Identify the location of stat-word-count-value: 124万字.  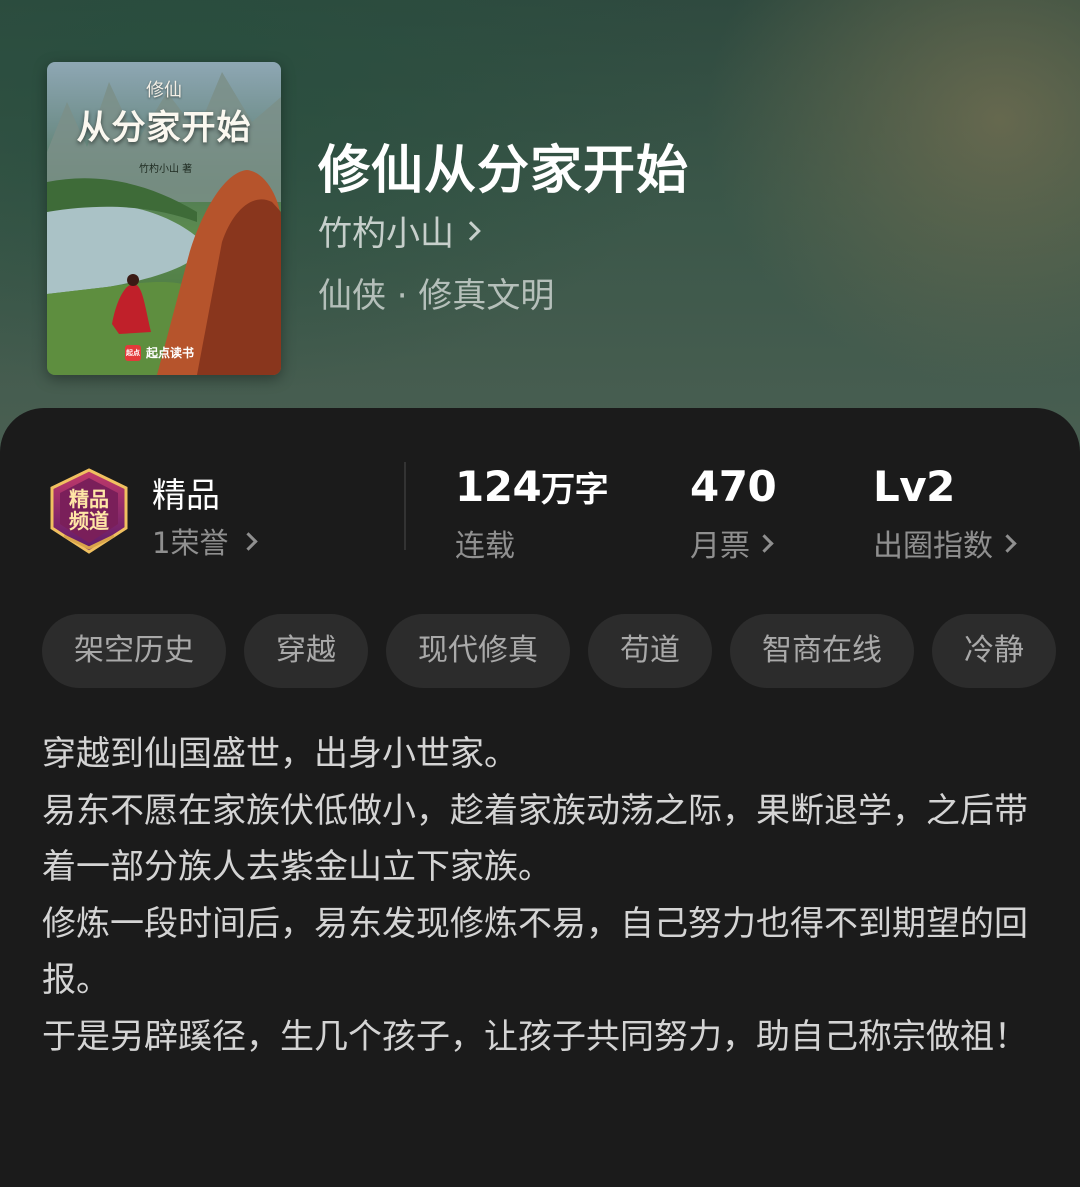
(532, 486).